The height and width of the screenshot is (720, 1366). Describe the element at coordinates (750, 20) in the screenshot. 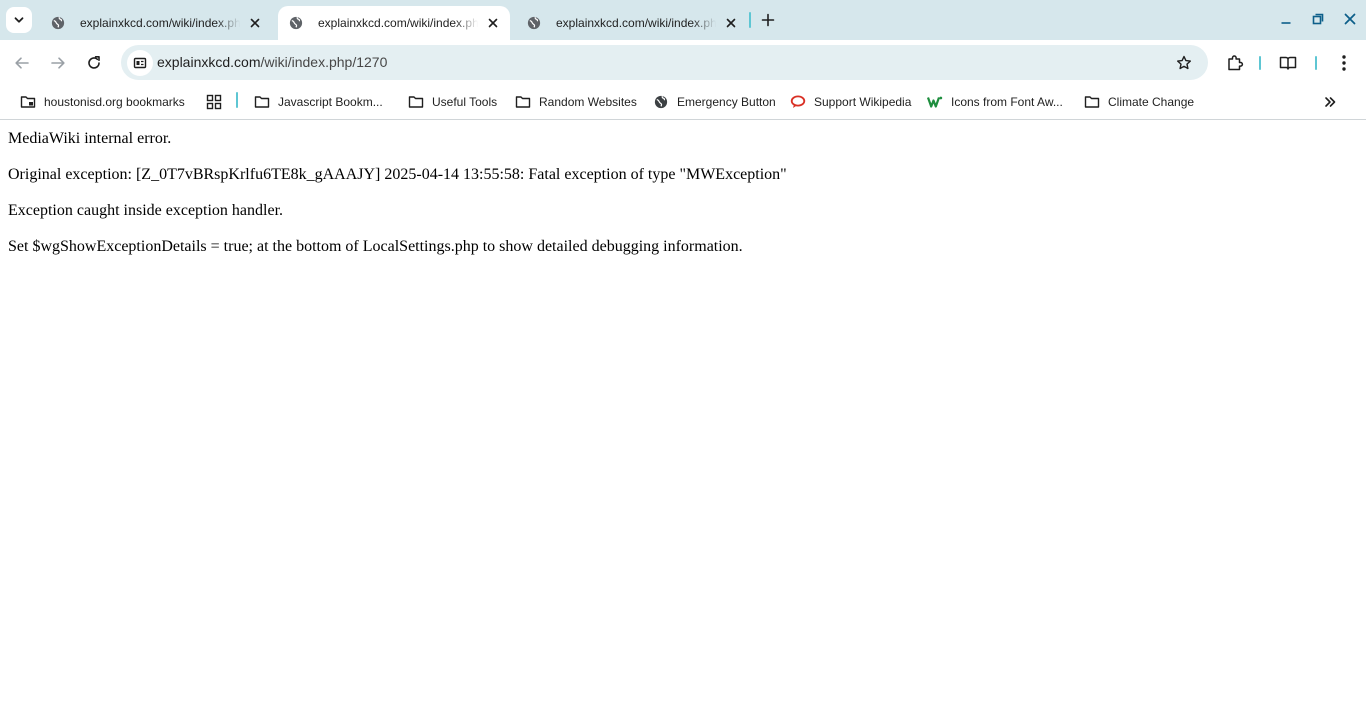

I see `tab-separator` at that location.